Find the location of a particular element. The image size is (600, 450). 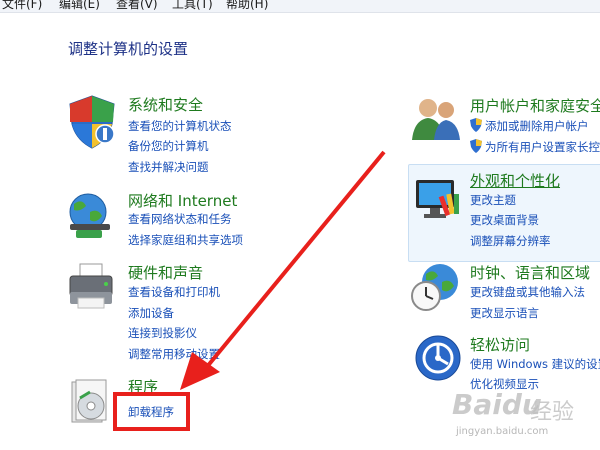

monitor-personalize-icon is located at coordinates (437, 199).